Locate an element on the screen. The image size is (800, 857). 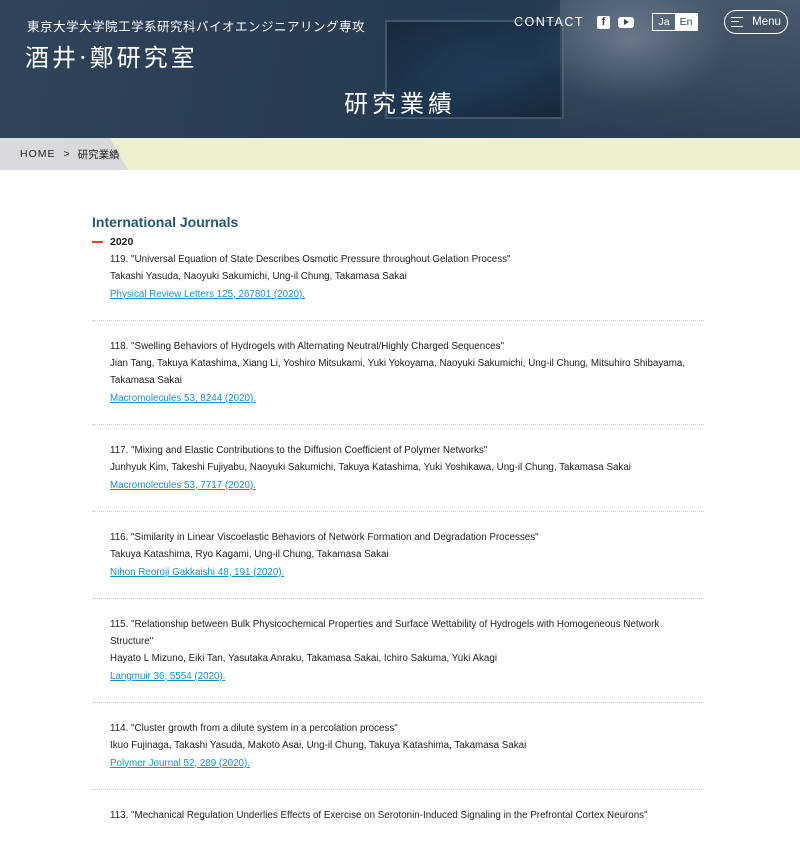
publication-link: Langmuir 36, 5554 (2020). is located at coordinates (407, 676).